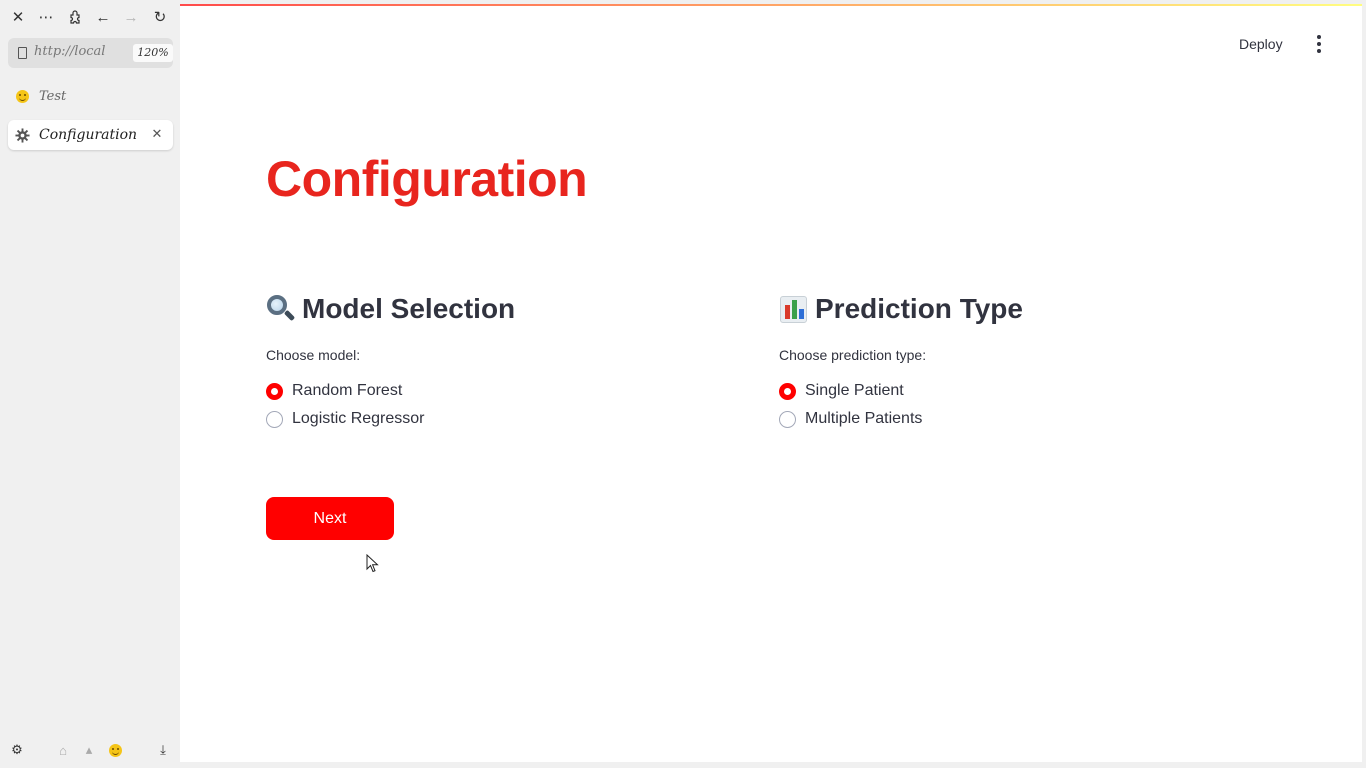 The height and width of the screenshot is (768, 1366). Describe the element at coordinates (22, 53) in the screenshot. I see `page-icon` at that location.